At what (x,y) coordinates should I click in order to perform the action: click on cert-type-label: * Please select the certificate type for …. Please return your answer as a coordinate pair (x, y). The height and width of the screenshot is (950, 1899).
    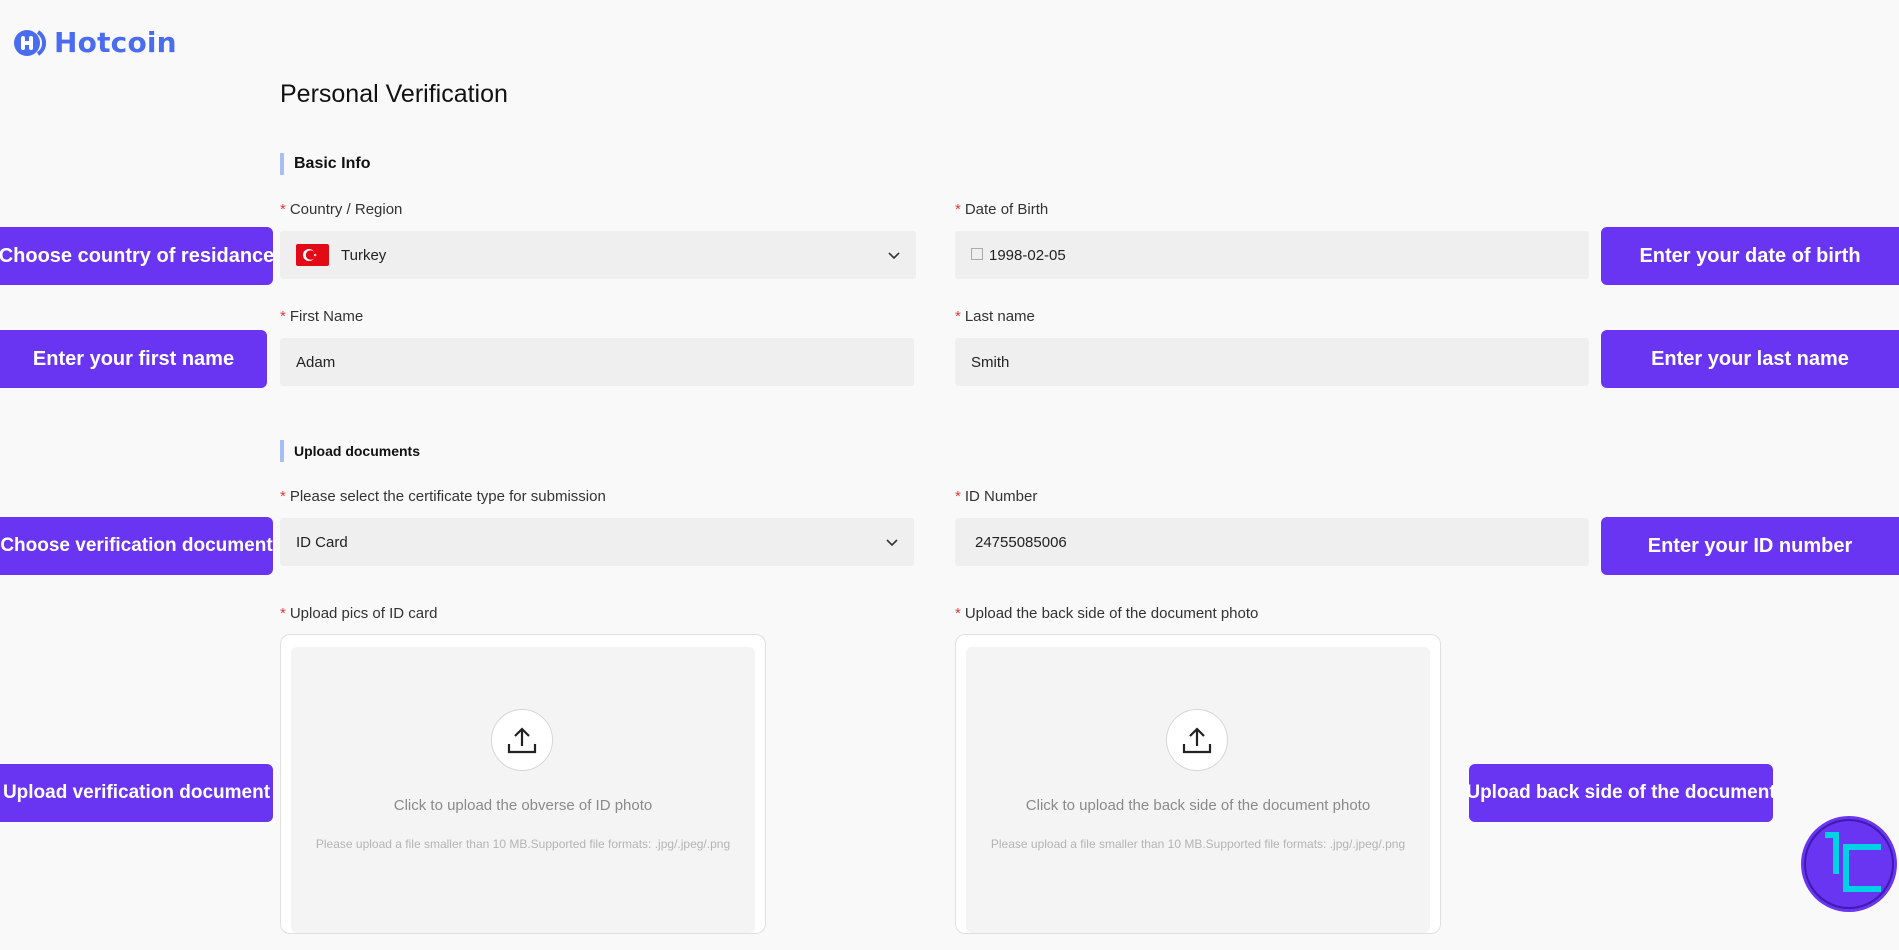
    Looking at the image, I should click on (443, 496).